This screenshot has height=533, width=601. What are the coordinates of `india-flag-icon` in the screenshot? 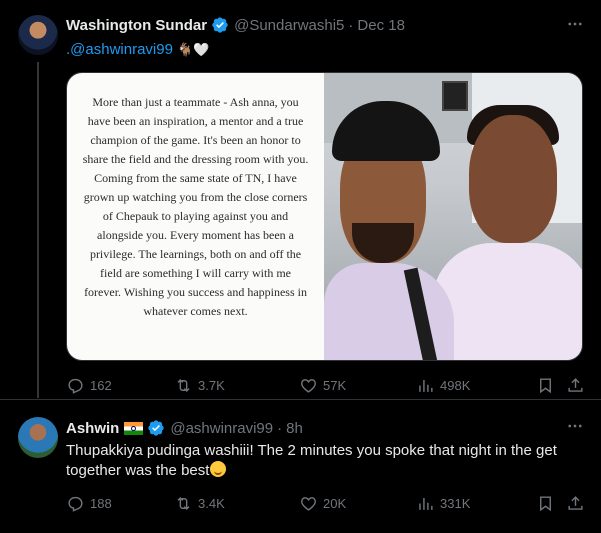 It's located at (134, 428).